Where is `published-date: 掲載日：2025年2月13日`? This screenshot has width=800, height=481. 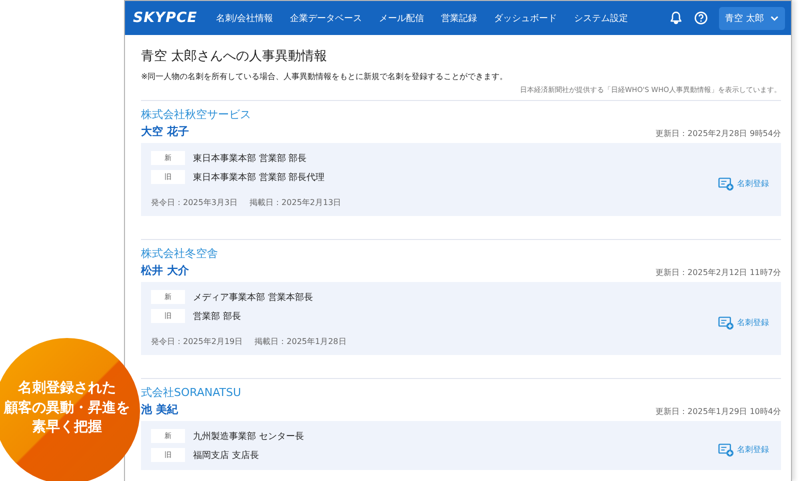 published-date: 掲載日：2025年2月13日 is located at coordinates (296, 202).